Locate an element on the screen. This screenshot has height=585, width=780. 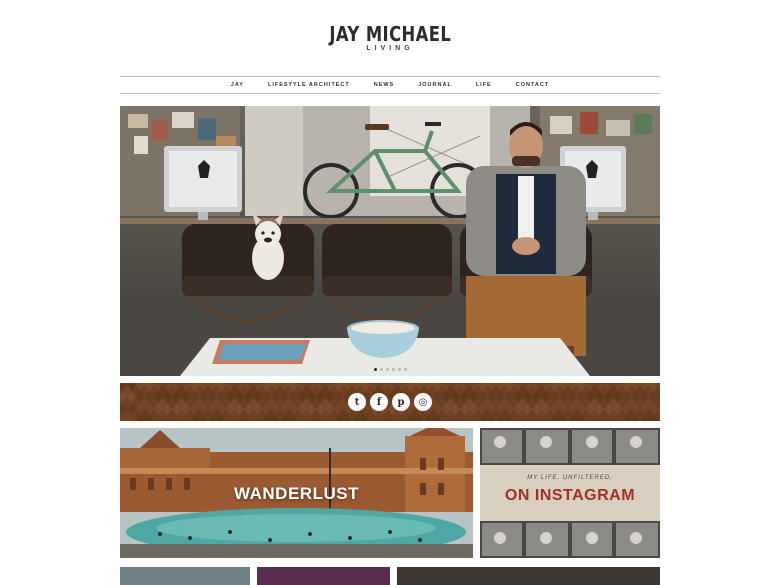
social-bar: t f p ◎ is located at coordinates (390, 402).